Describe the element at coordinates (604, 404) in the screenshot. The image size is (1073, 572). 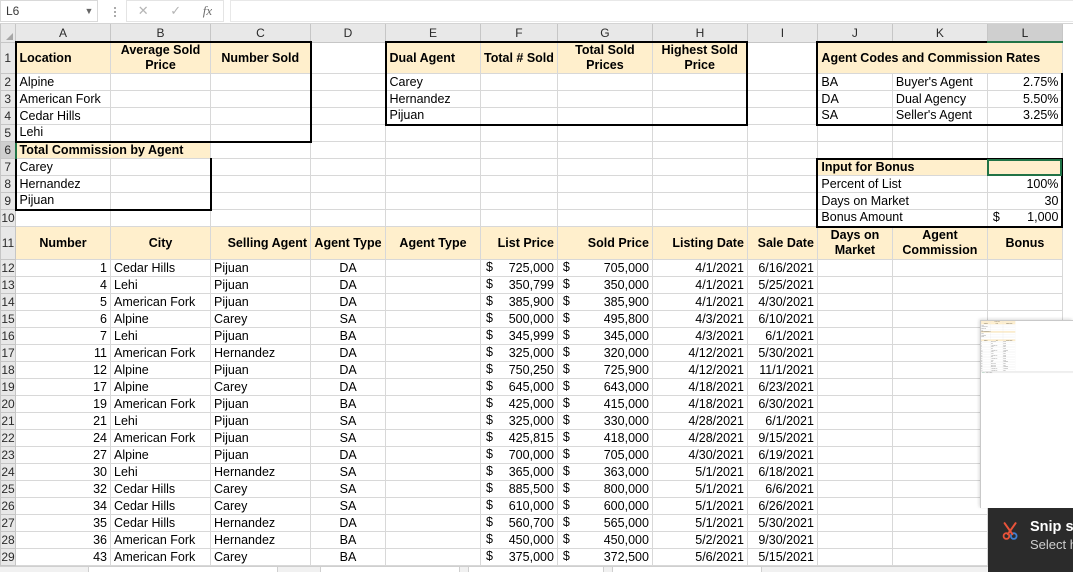
I see `cell-sold-price: $415,000` at that location.